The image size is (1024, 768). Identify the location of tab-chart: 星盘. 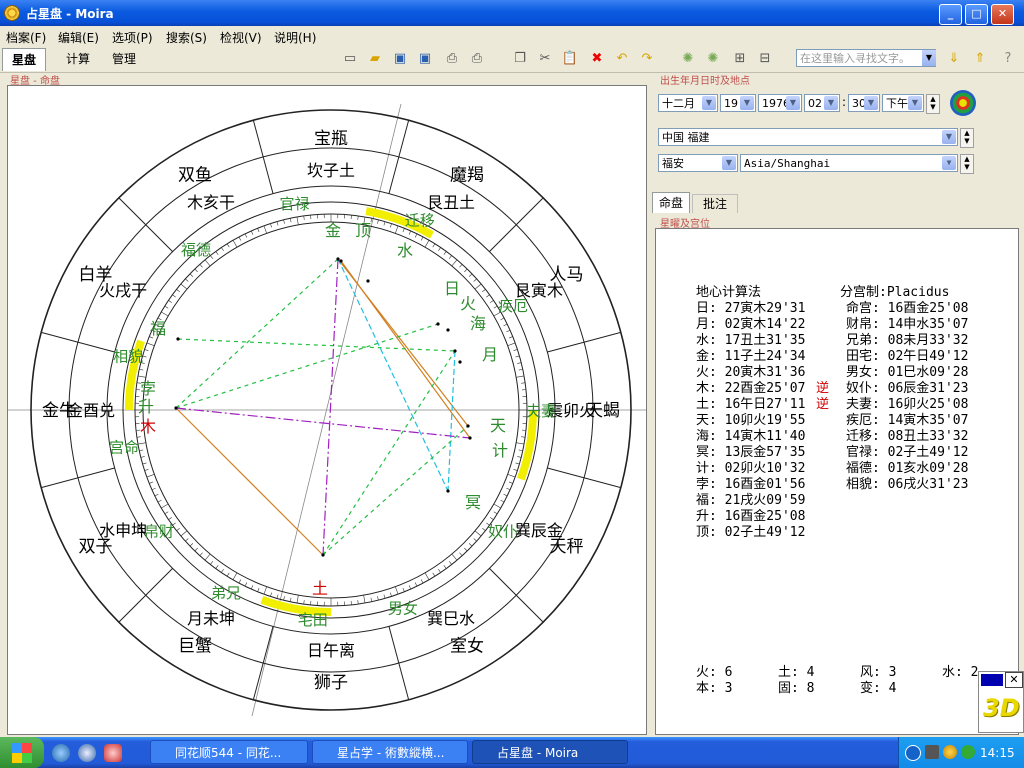
(24, 59).